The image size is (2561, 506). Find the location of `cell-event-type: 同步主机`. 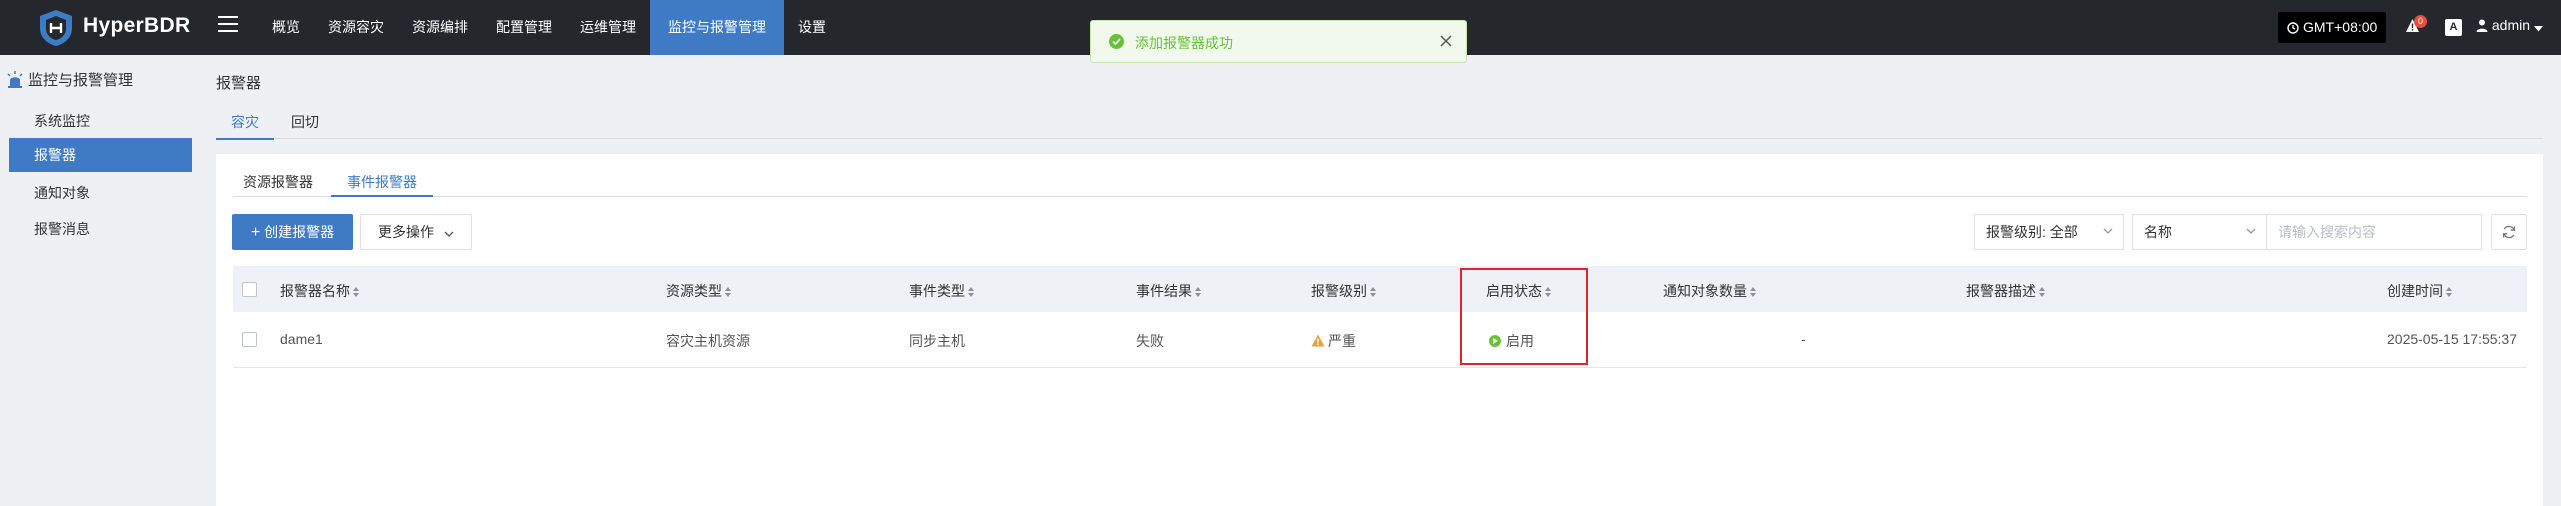

cell-event-type: 同步主机 is located at coordinates (937, 341).